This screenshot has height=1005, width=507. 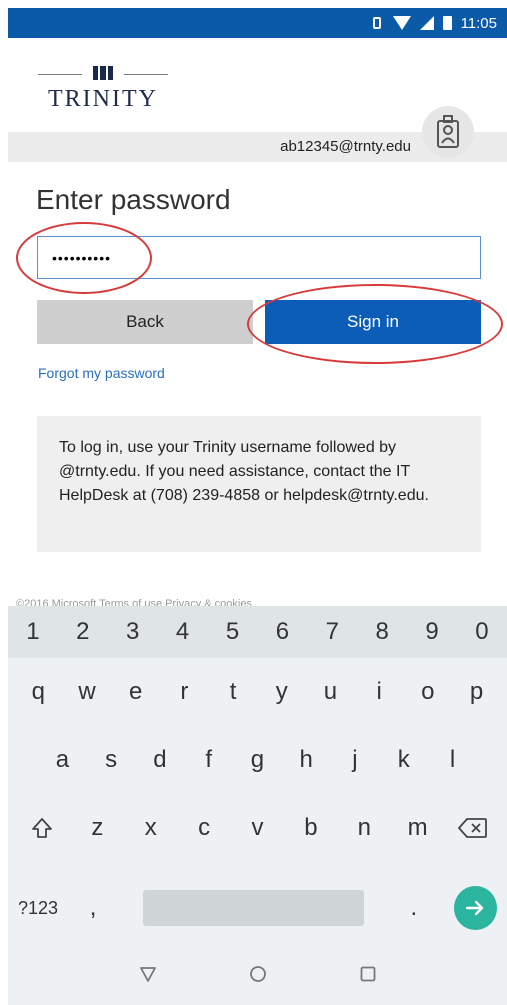 I want to click on key-s: s, so click(x=111, y=760).